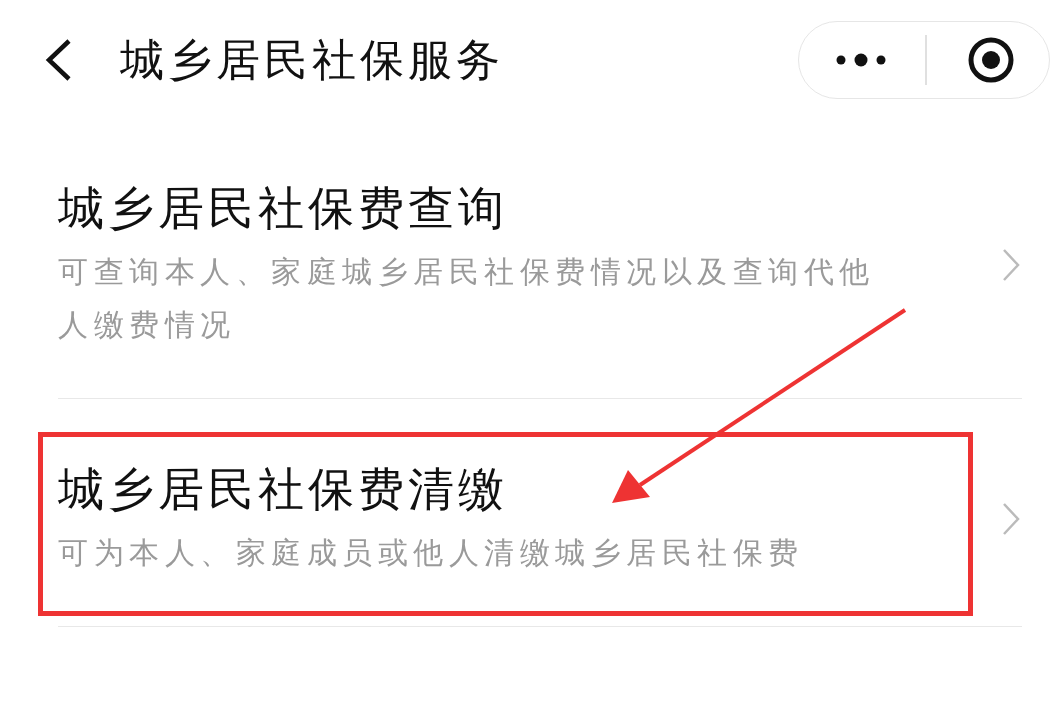 The width and height of the screenshot is (1064, 701). What do you see at coordinates (431, 553) in the screenshot?
I see `item-description: 可为本人、家庭成员或他人清缴城乡居民社保费` at bounding box center [431, 553].